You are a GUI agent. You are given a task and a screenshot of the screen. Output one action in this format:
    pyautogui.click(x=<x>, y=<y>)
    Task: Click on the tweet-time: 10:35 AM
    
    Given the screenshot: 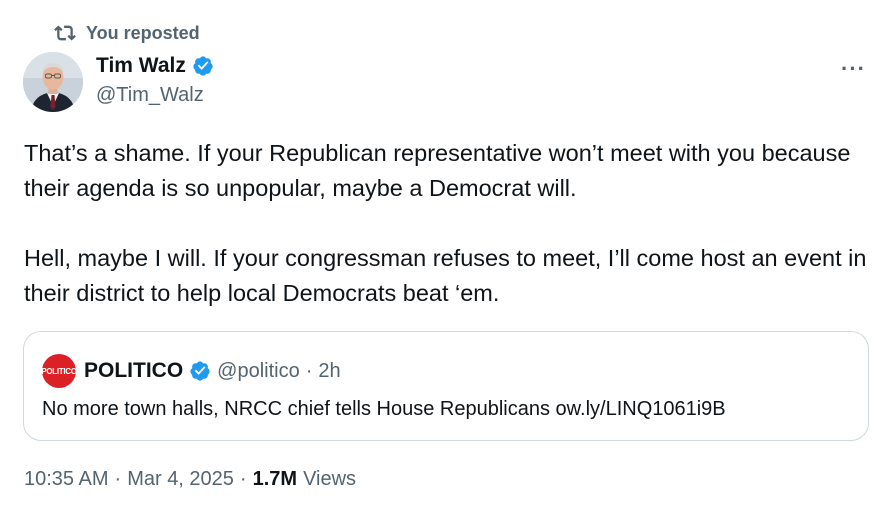 What is the action you would take?
    pyautogui.click(x=66, y=479)
    